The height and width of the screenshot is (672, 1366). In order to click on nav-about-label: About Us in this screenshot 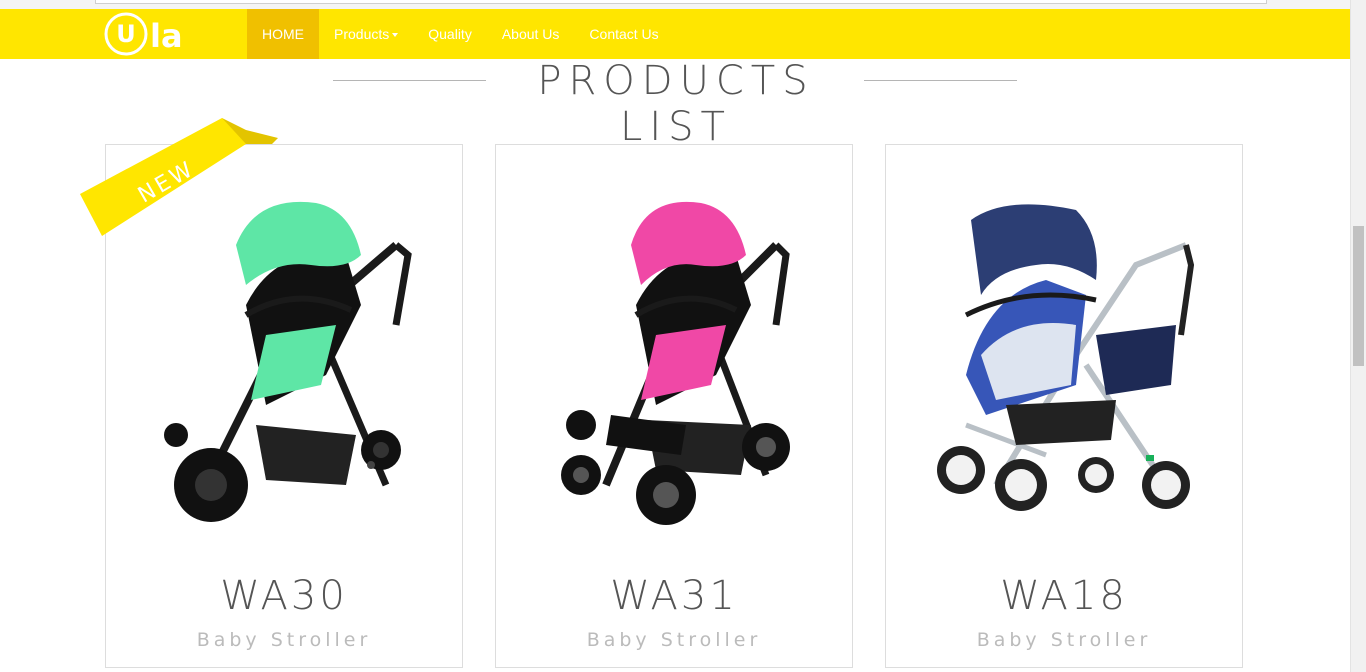, I will do `click(530, 34)`.